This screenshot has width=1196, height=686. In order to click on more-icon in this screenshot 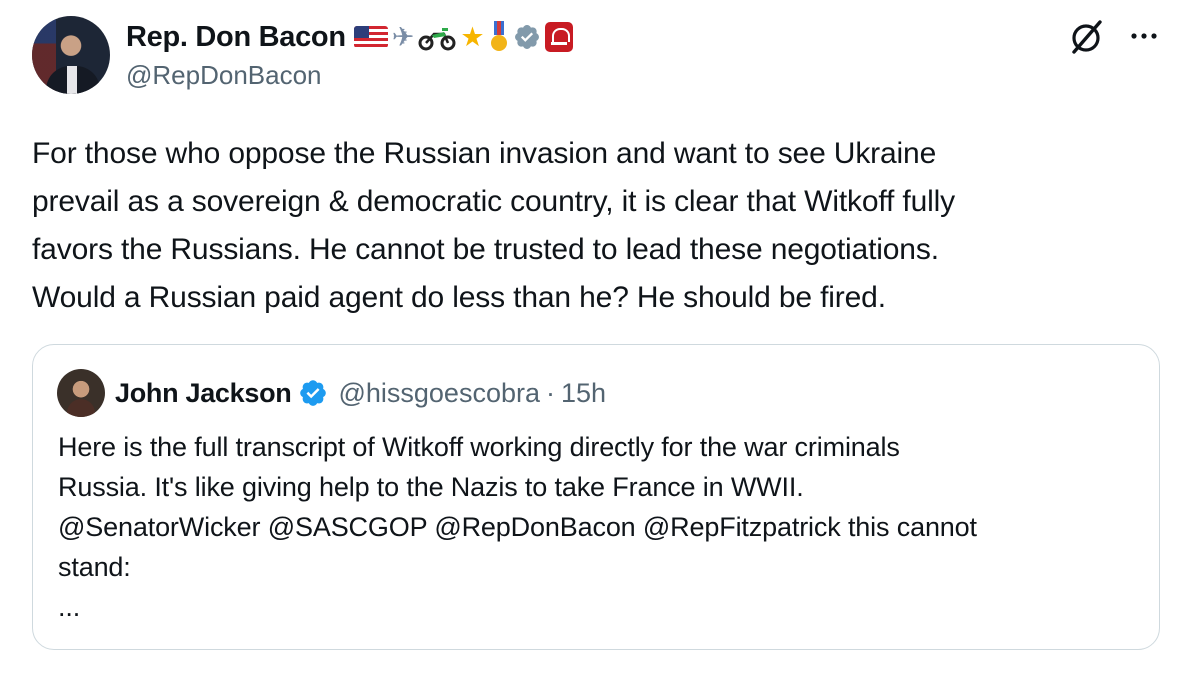, I will do `click(1144, 36)`.